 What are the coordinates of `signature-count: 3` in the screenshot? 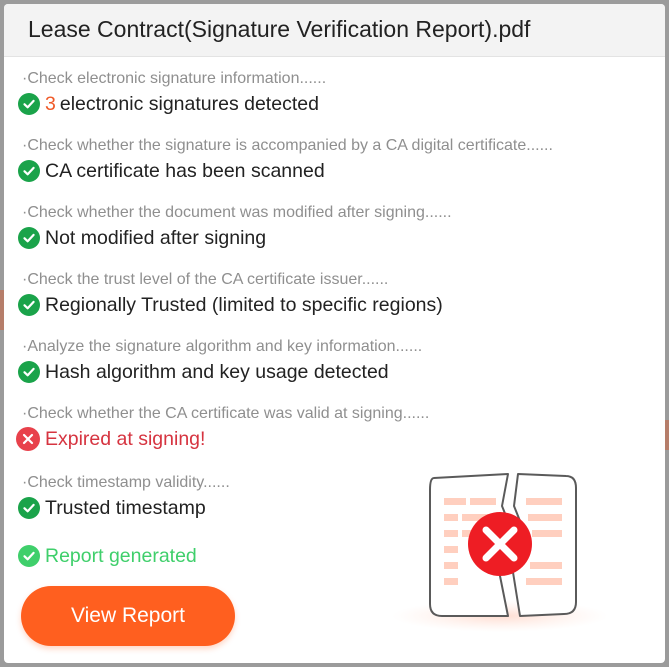 It's located at (50, 103).